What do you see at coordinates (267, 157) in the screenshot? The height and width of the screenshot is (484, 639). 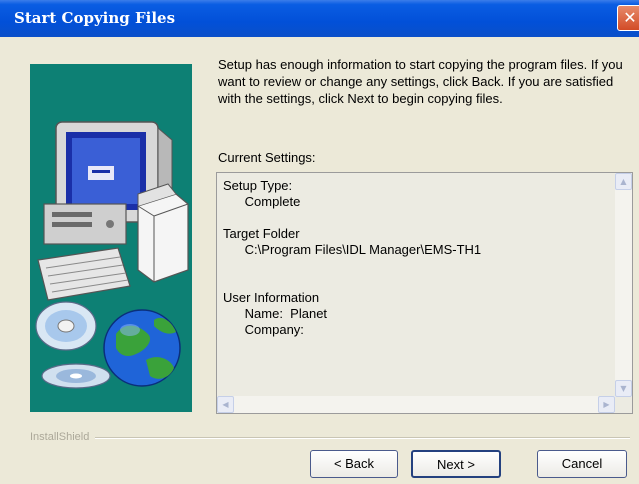 I see `current-settings-label: Current Settings:` at bounding box center [267, 157].